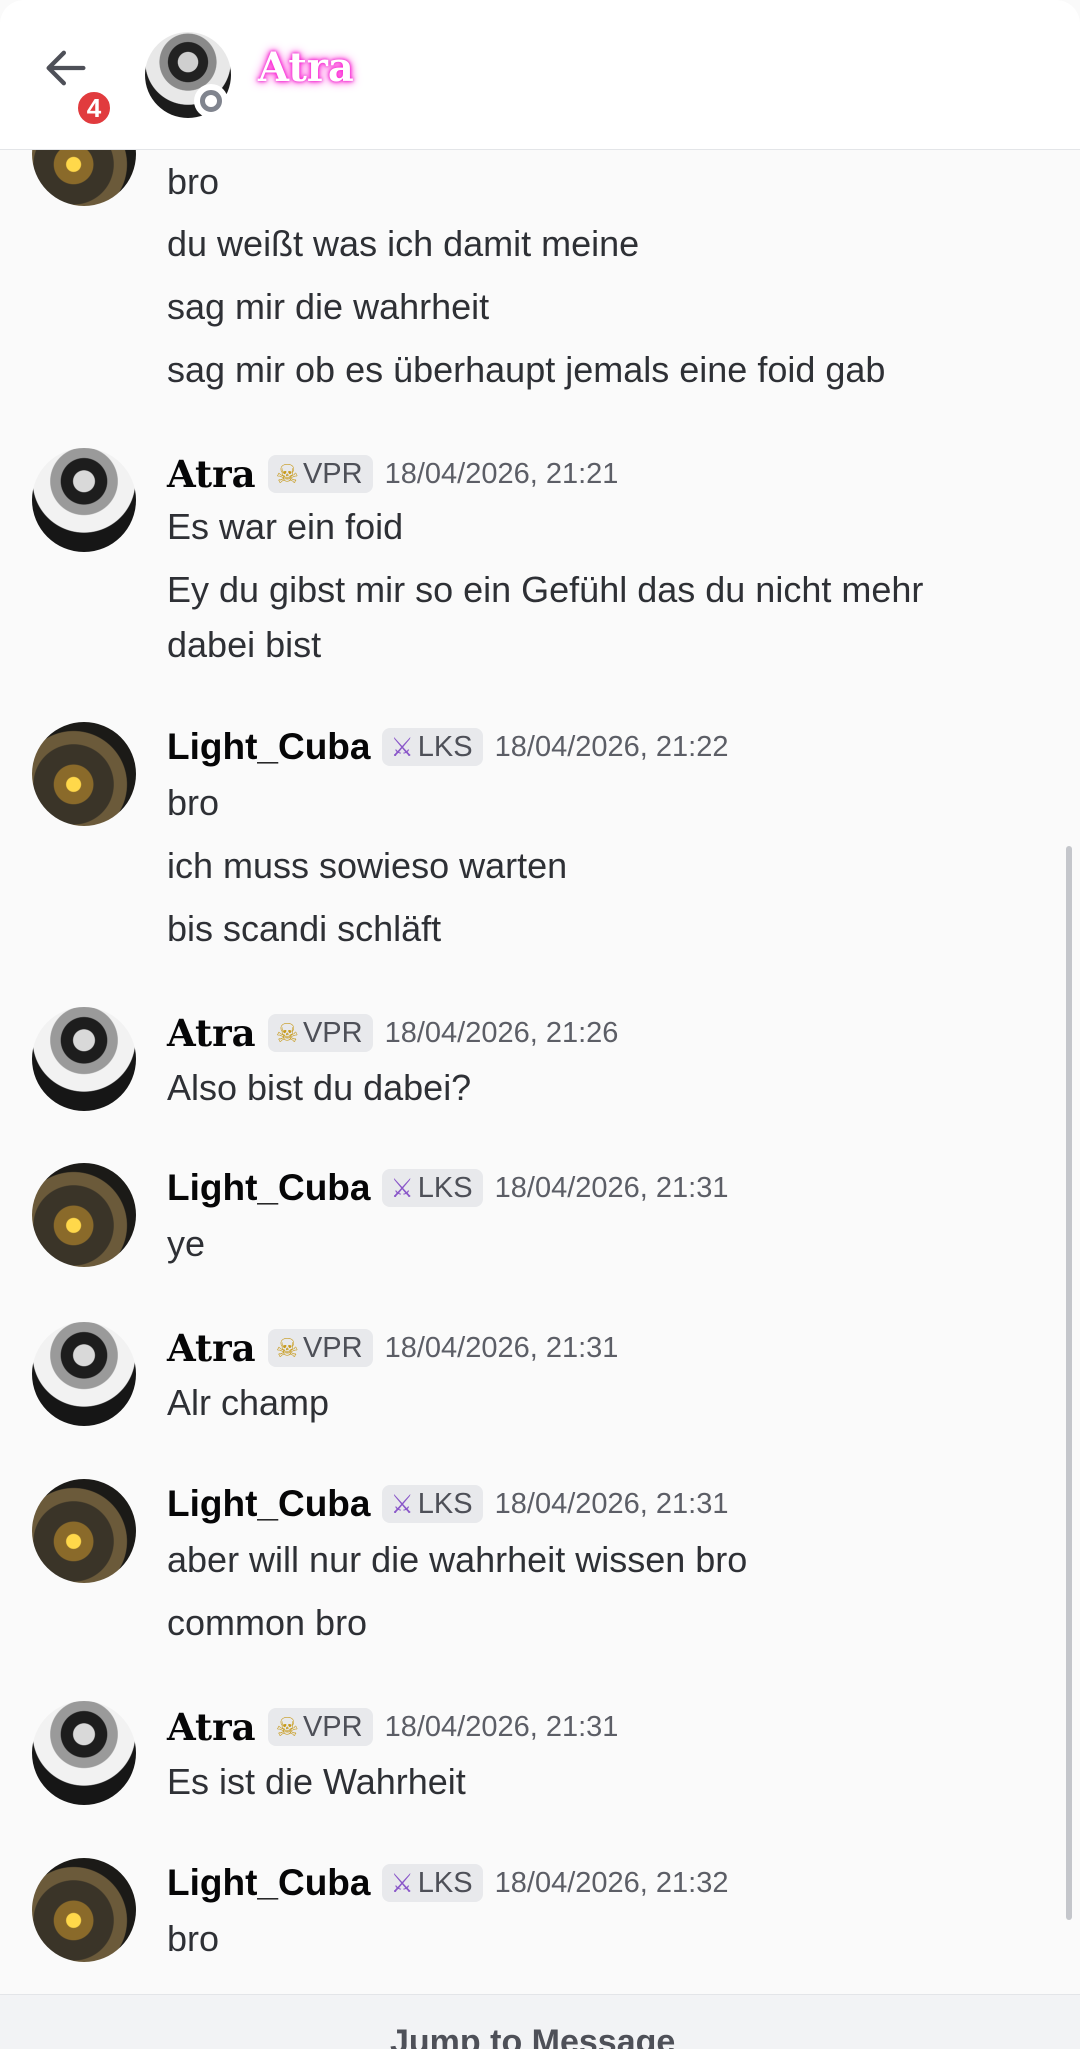  I want to click on jump-to-message-bar: Jump to Message, so click(540, 2021).